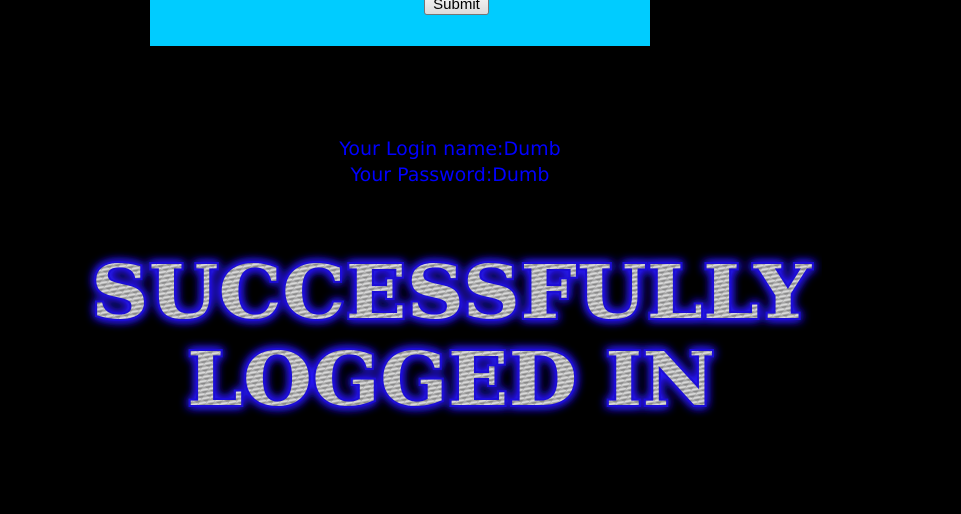  Describe the element at coordinates (450, 149) in the screenshot. I see `login-name-text: Your Login name:Dumb` at that location.